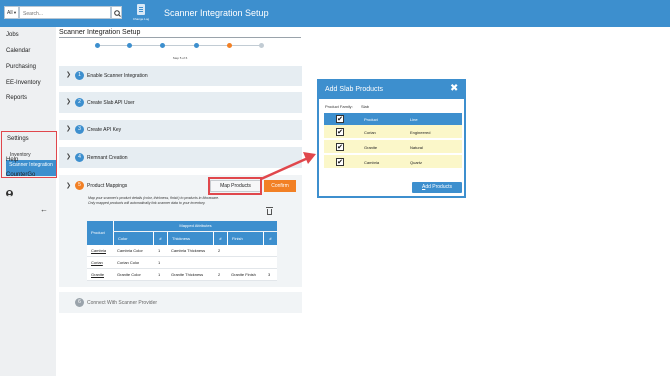  What do you see at coordinates (79, 302) in the screenshot?
I see `step-number: 6` at bounding box center [79, 302].